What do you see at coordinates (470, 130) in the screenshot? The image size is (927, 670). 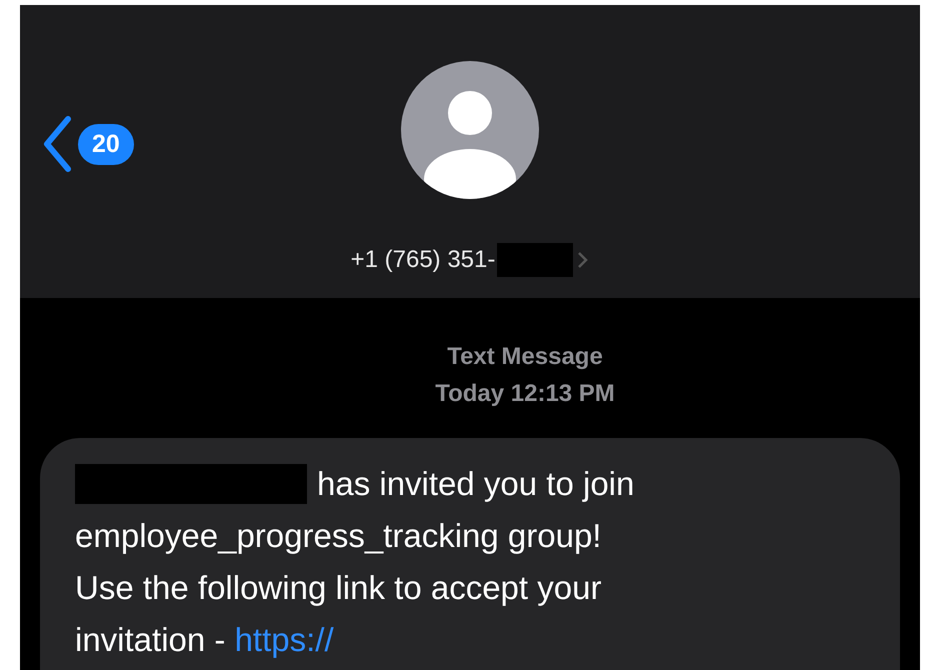 I see `avatar-icon` at bounding box center [470, 130].